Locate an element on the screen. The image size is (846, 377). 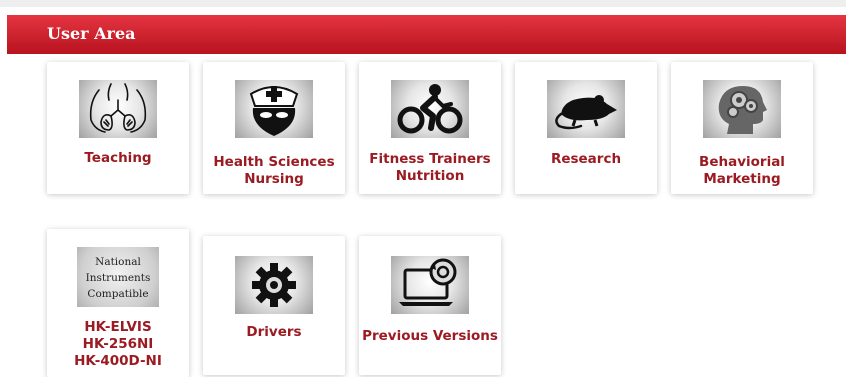
card-fitness-trainers-nutrition: Fitness Trainers Nutrition is located at coordinates (430, 128).